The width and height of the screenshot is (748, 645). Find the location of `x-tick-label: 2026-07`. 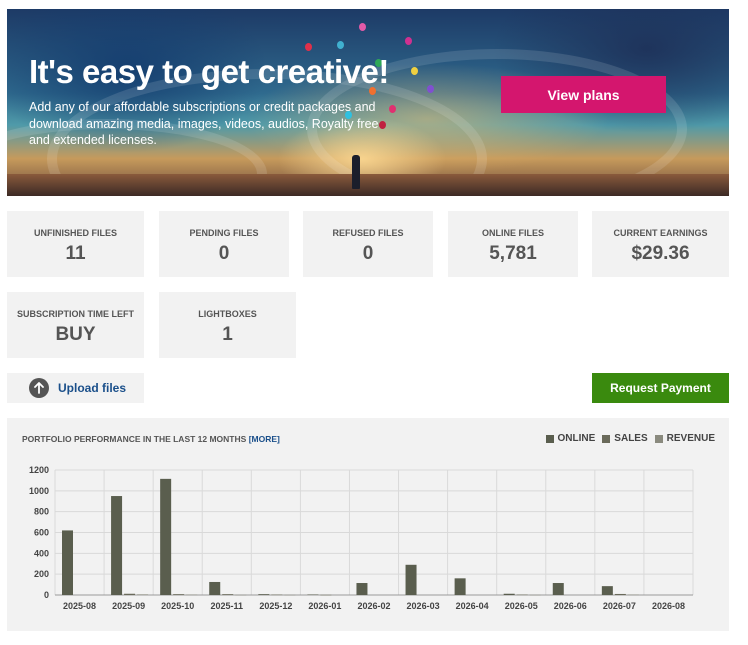

x-tick-label: 2026-07 is located at coordinates (619, 606).